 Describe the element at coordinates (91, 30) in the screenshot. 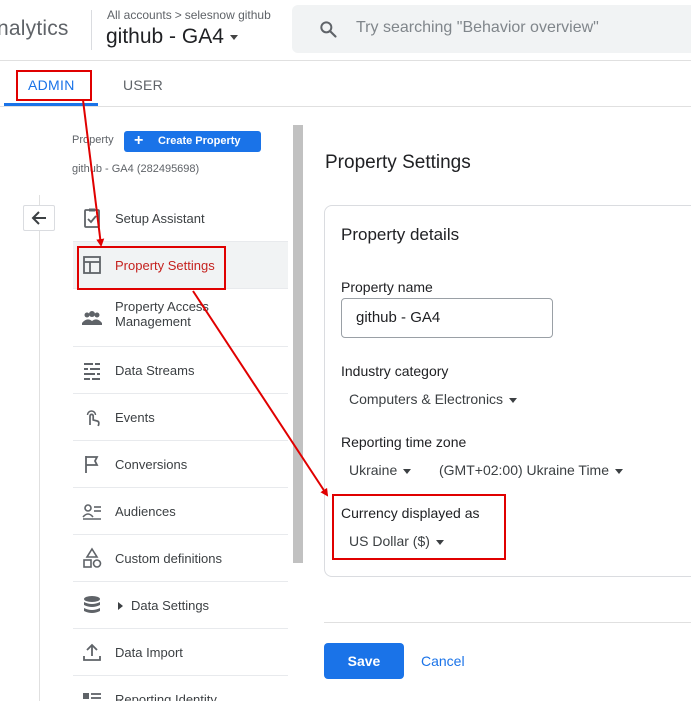

I see `header-divider` at that location.